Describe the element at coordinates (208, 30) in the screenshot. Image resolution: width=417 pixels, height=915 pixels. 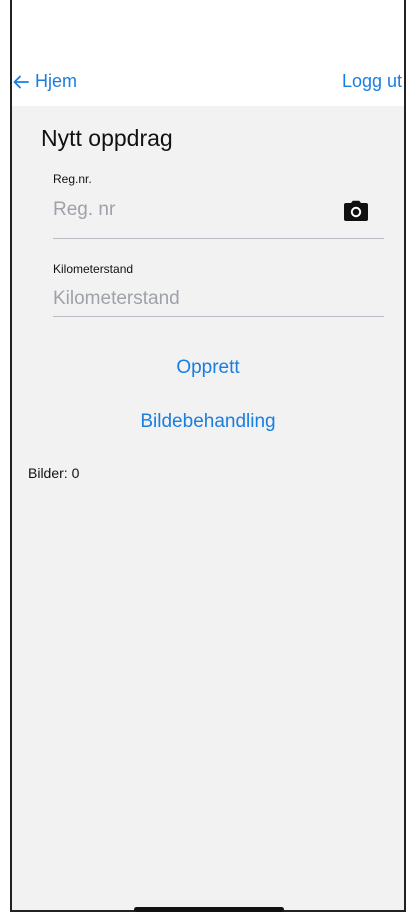
I see `status-bar` at that location.